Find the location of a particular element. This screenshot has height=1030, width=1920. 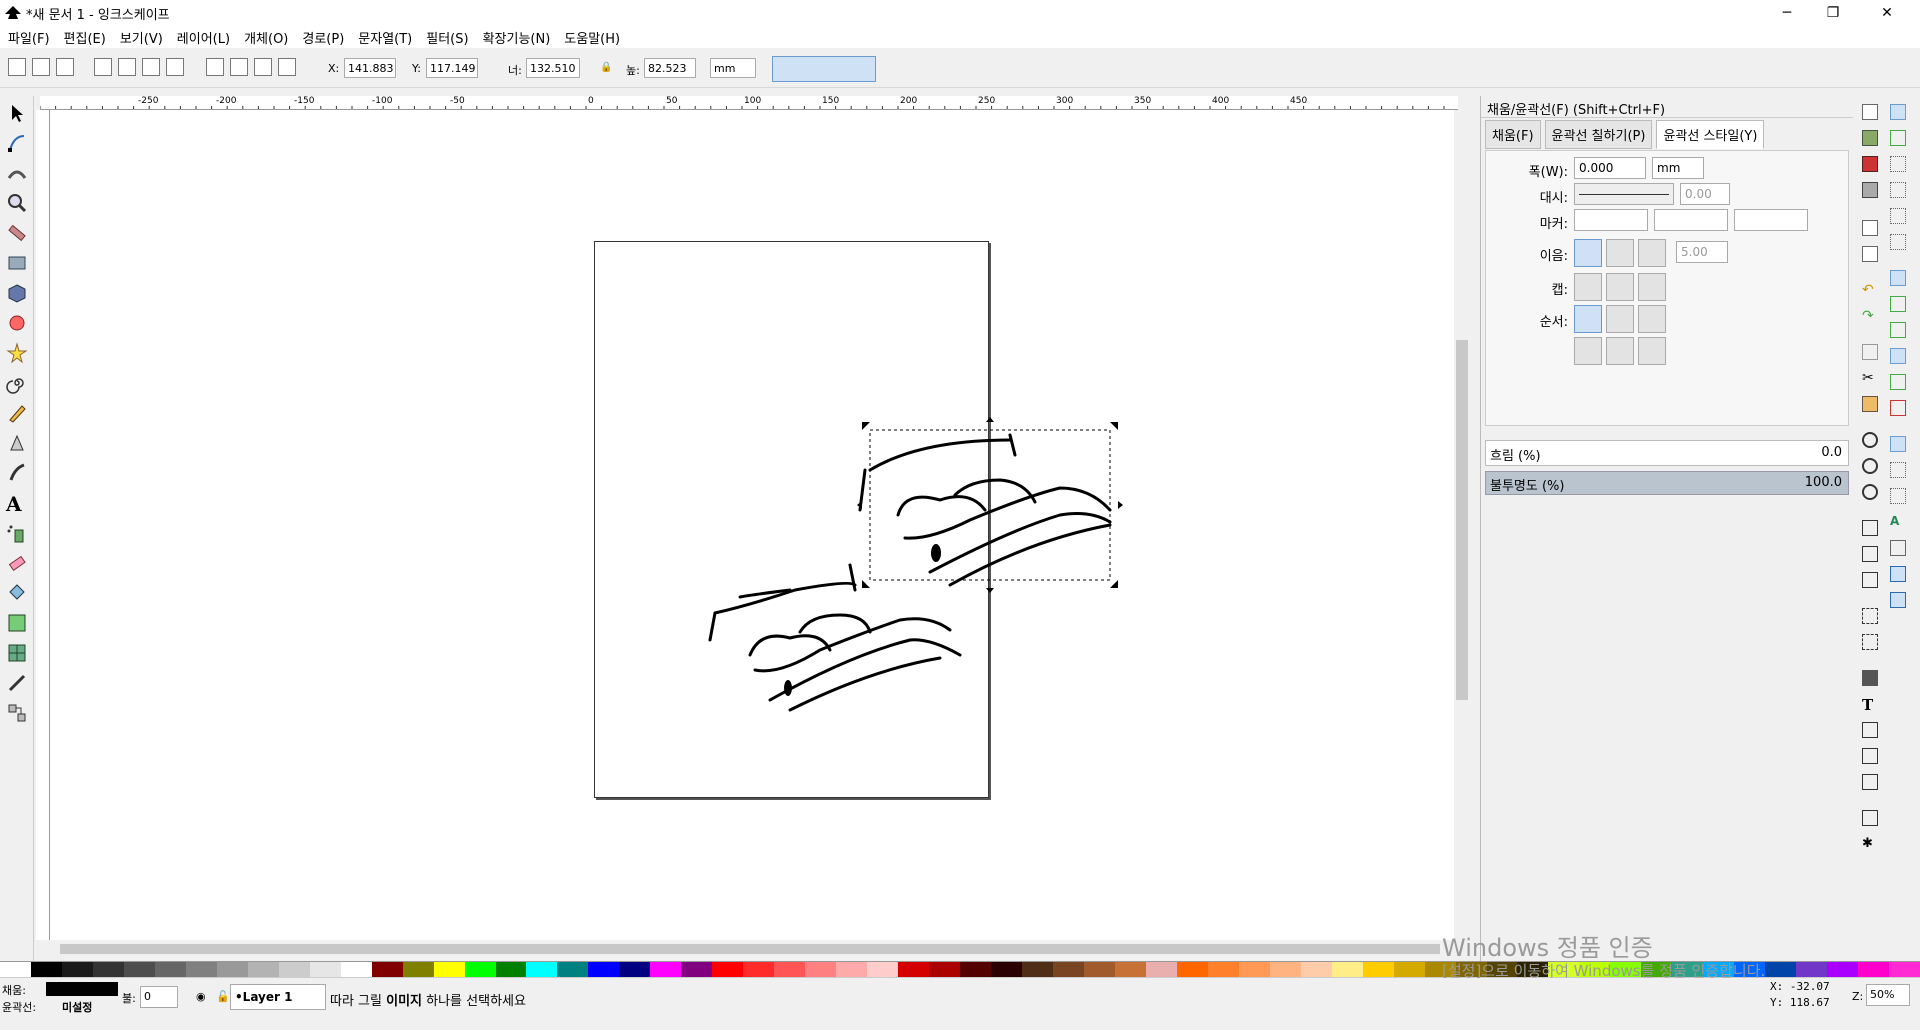

align-distribute-icon is located at coordinates (1870, 782).